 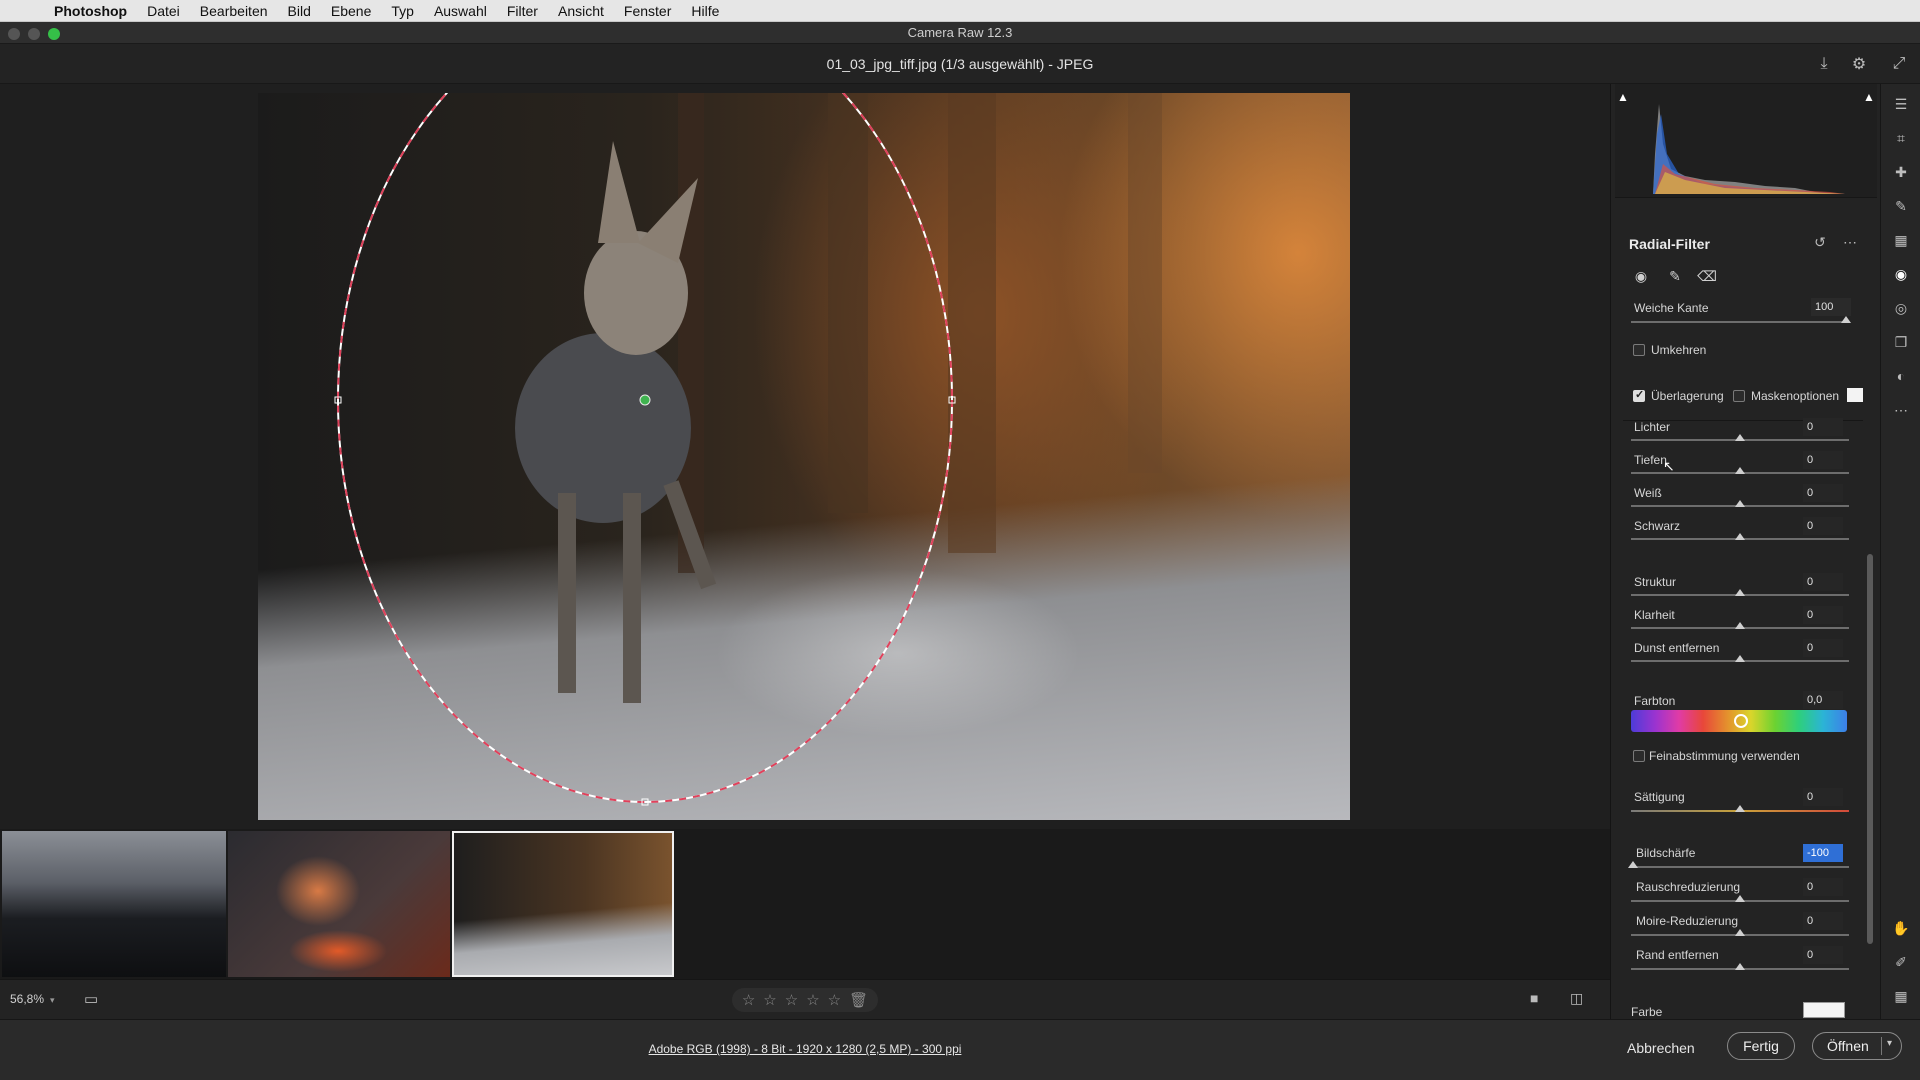 What do you see at coordinates (1675, 276) in the screenshot?
I see `brush-icon: ✎` at bounding box center [1675, 276].